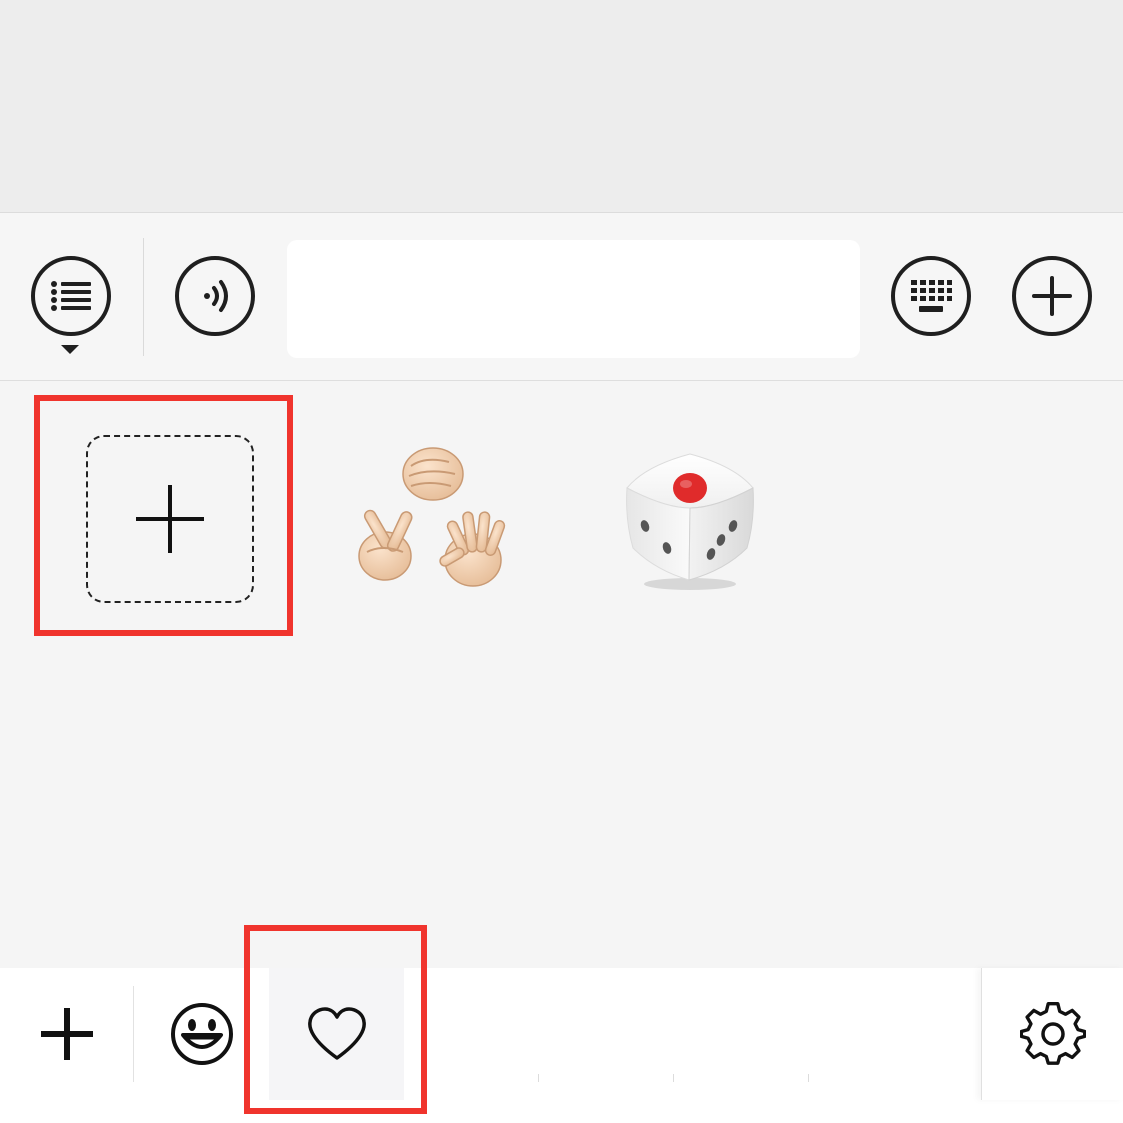 The height and width of the screenshot is (1123, 1123). What do you see at coordinates (573, 299) in the screenshot?
I see `message-input` at bounding box center [573, 299].